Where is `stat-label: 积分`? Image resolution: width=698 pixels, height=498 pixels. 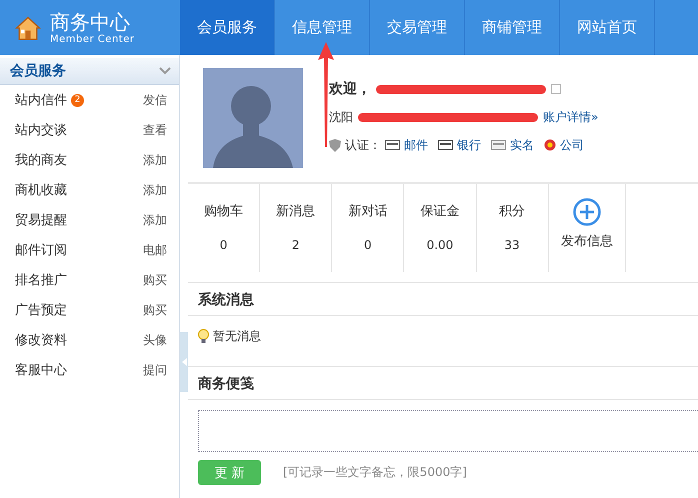 stat-label: 积分 is located at coordinates (512, 211).